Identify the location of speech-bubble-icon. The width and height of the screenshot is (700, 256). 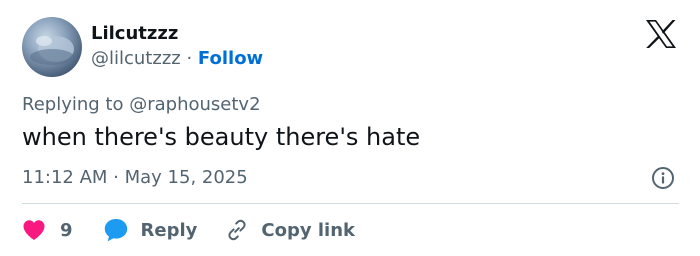
(115, 230).